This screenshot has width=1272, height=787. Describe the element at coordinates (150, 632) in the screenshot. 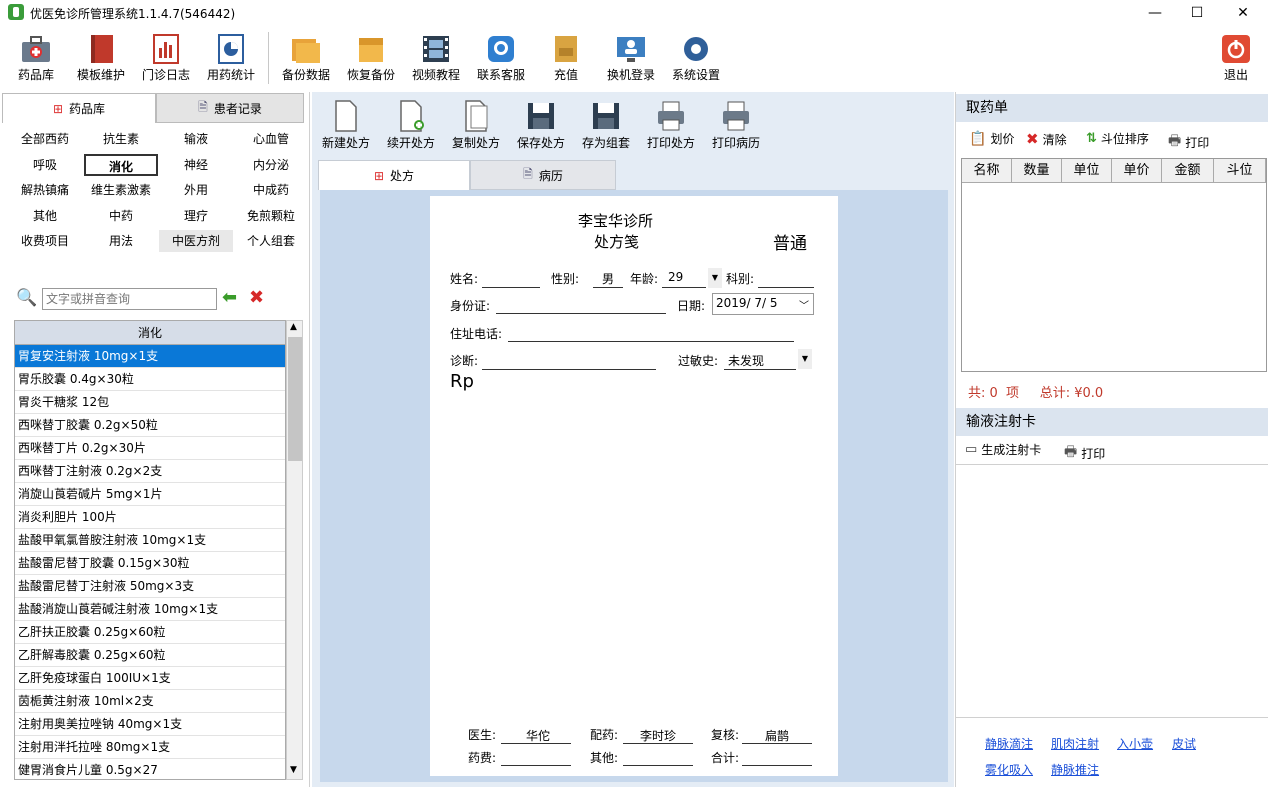

I see `drug-list-item: 乙肝扶正胶囊 0.25g×60粒` at that location.